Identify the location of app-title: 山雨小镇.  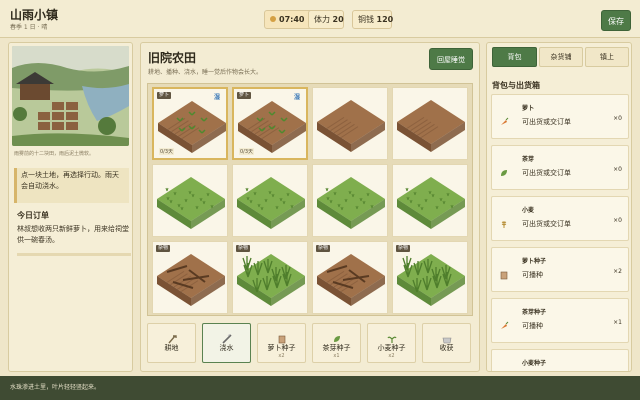
(34, 15).